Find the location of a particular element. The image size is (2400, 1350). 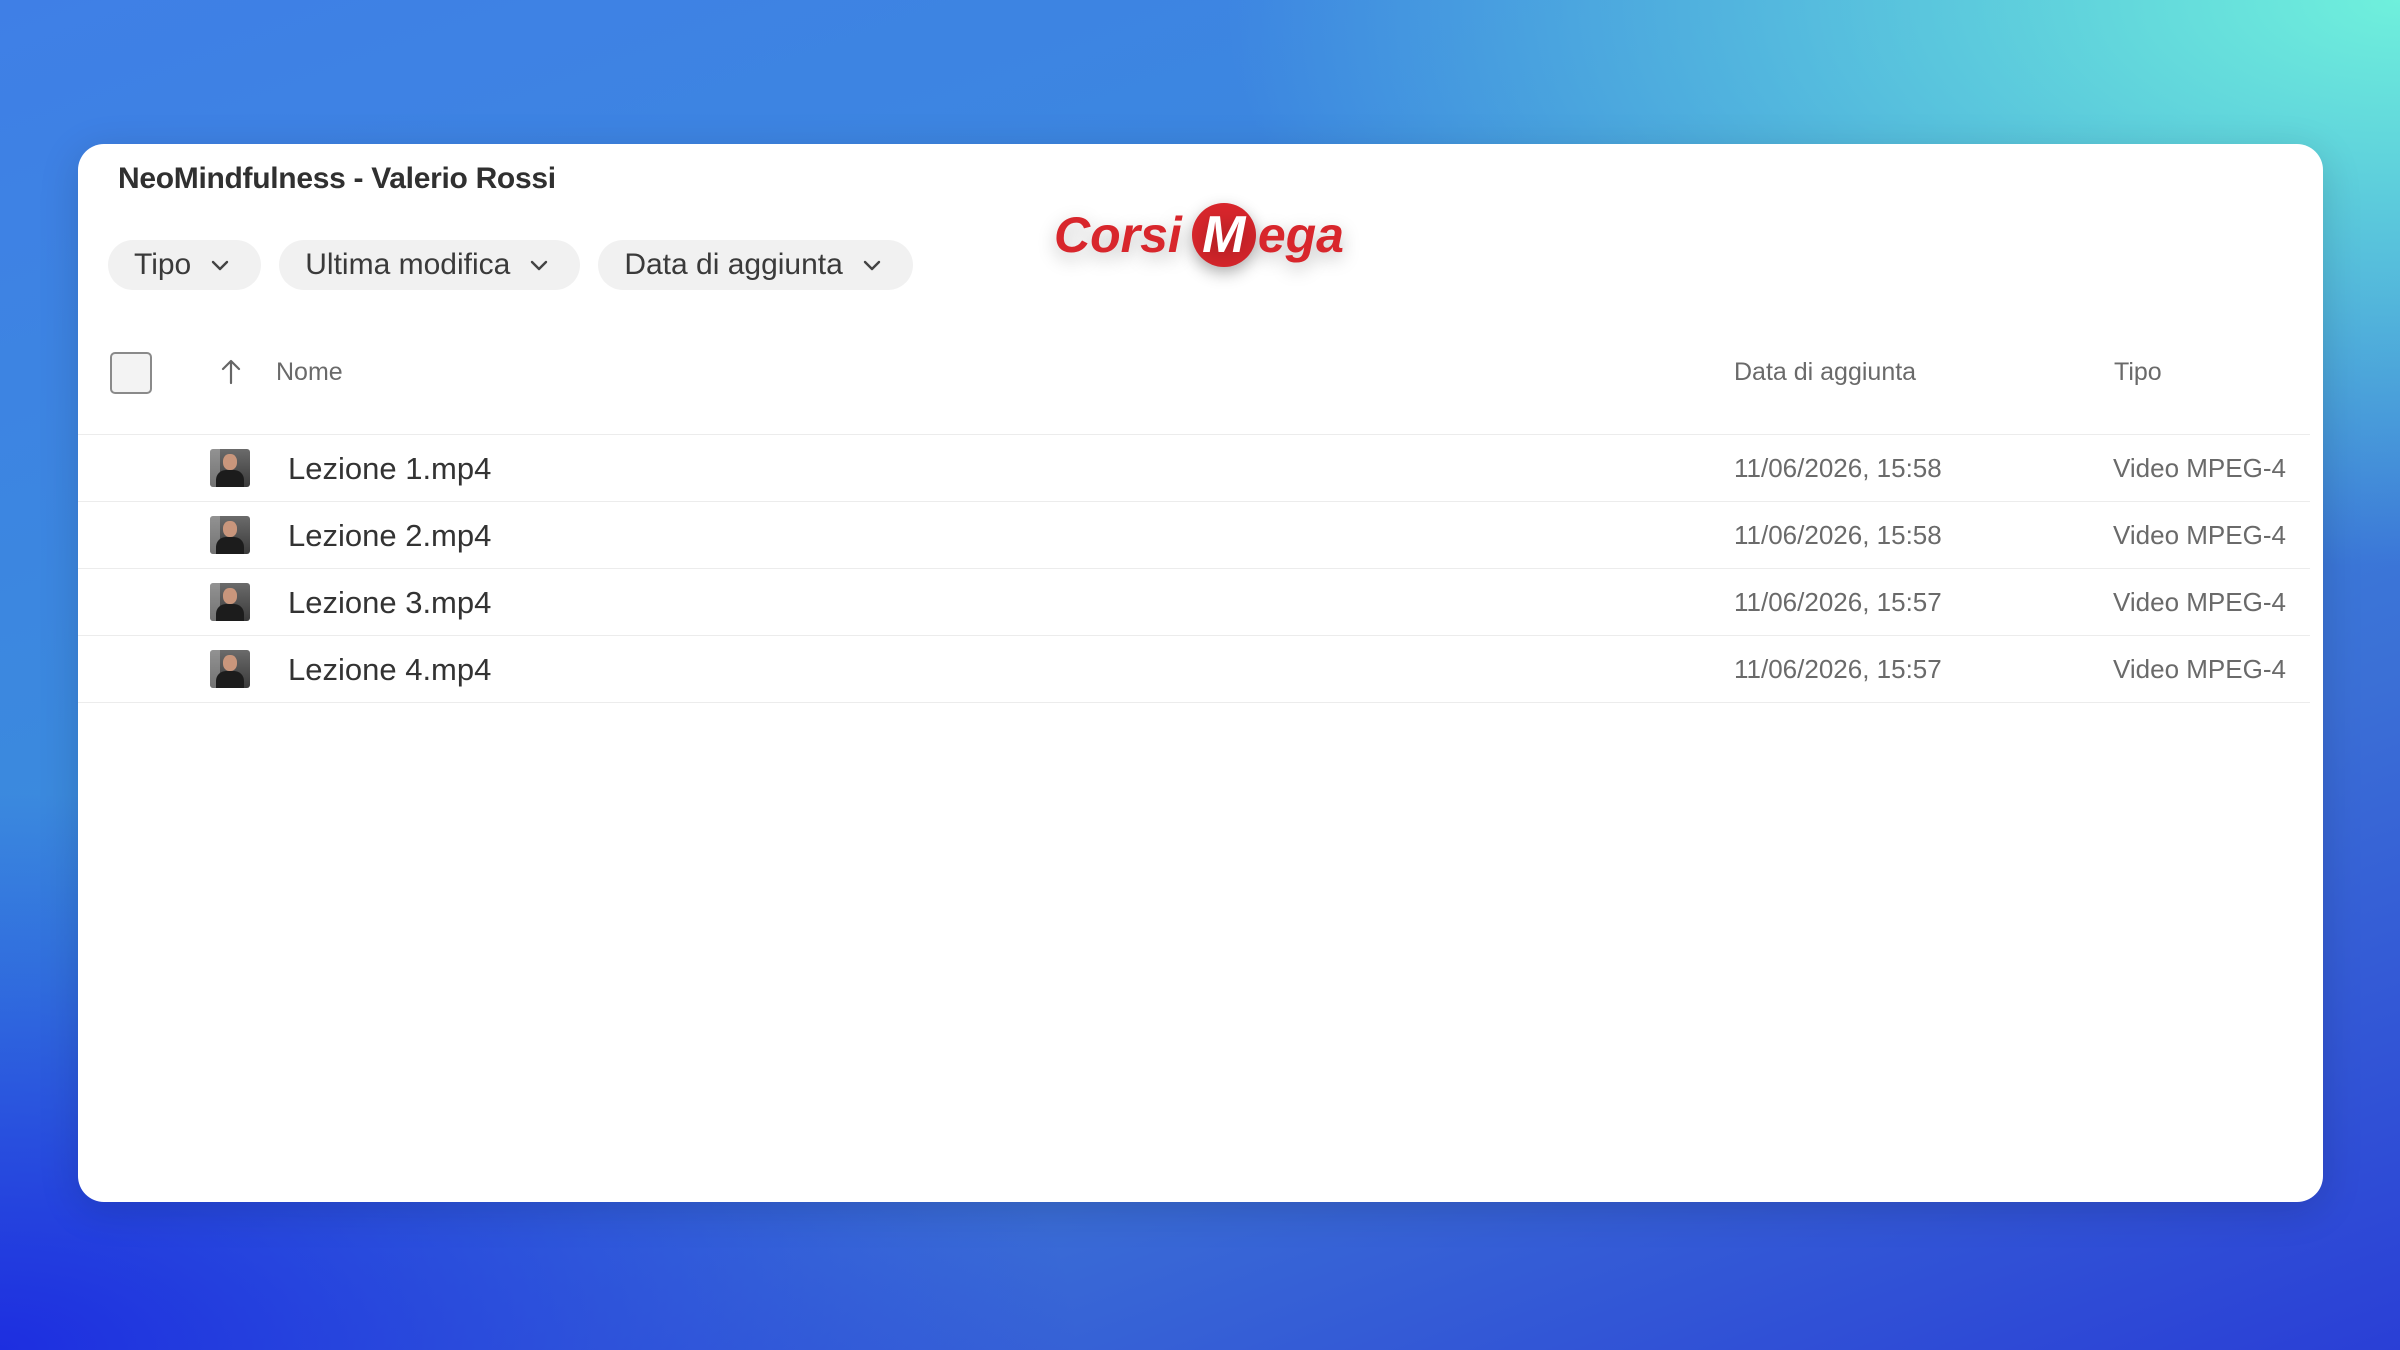

table-header: Nome Data di aggiunta Tipo is located at coordinates (1200, 369).